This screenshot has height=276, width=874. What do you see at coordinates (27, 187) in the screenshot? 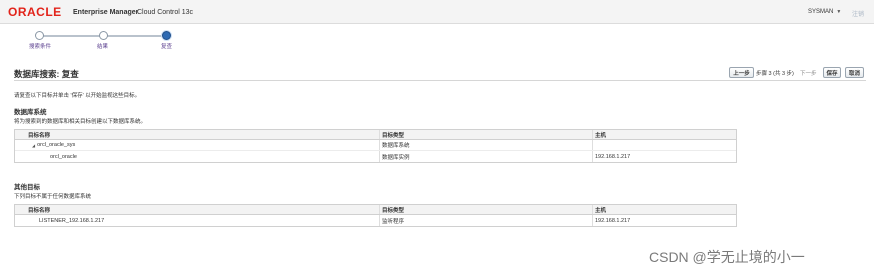
I see `other-targets-heading: 其他目标` at bounding box center [27, 187].